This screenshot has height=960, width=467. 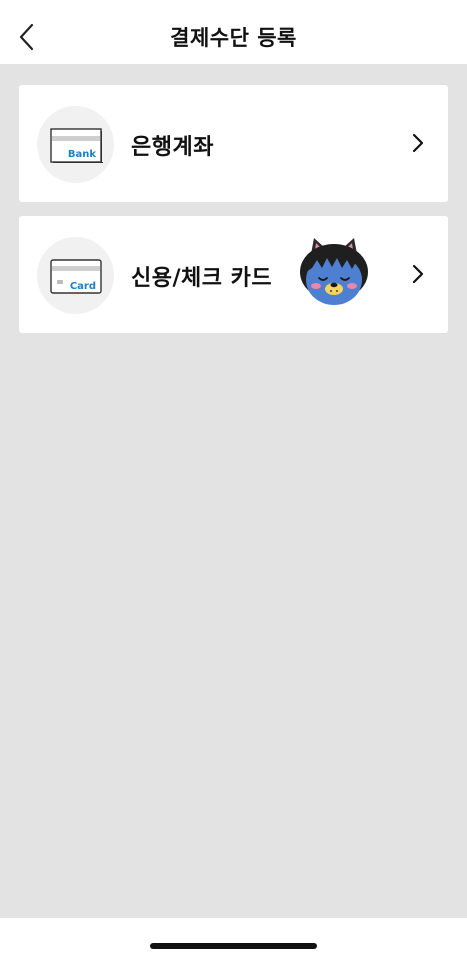 I want to click on credit-card-option: Card 신용/체크 카드, so click(x=233, y=274).